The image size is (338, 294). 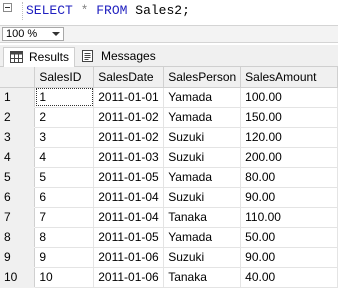 I want to click on table-row: 1 1 2011-01-01 Yamada 100.00, so click(x=169, y=97).